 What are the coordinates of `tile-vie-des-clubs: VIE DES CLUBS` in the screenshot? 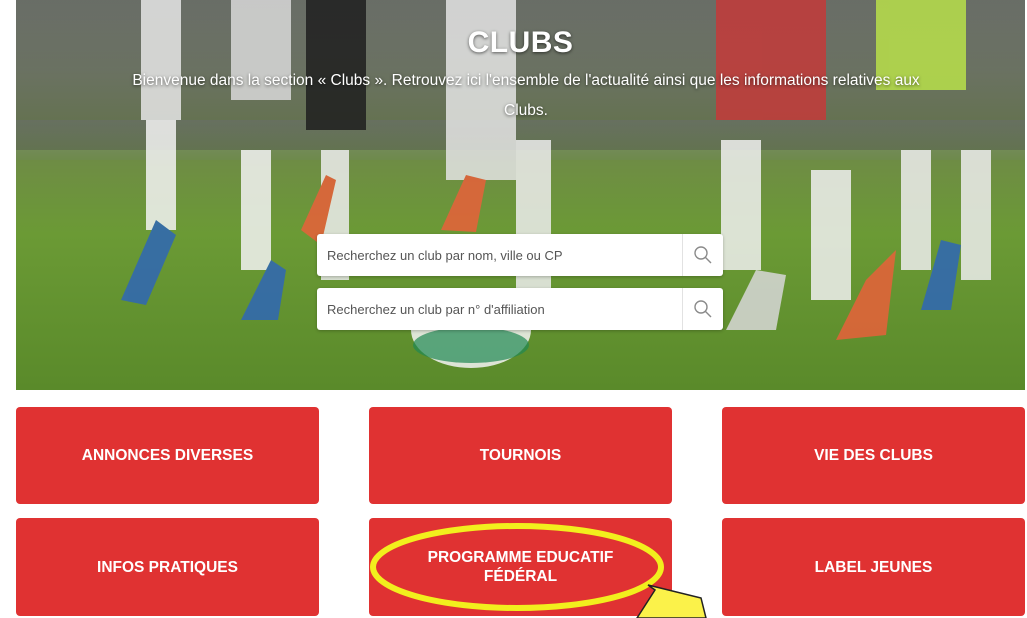 It's located at (873, 455).